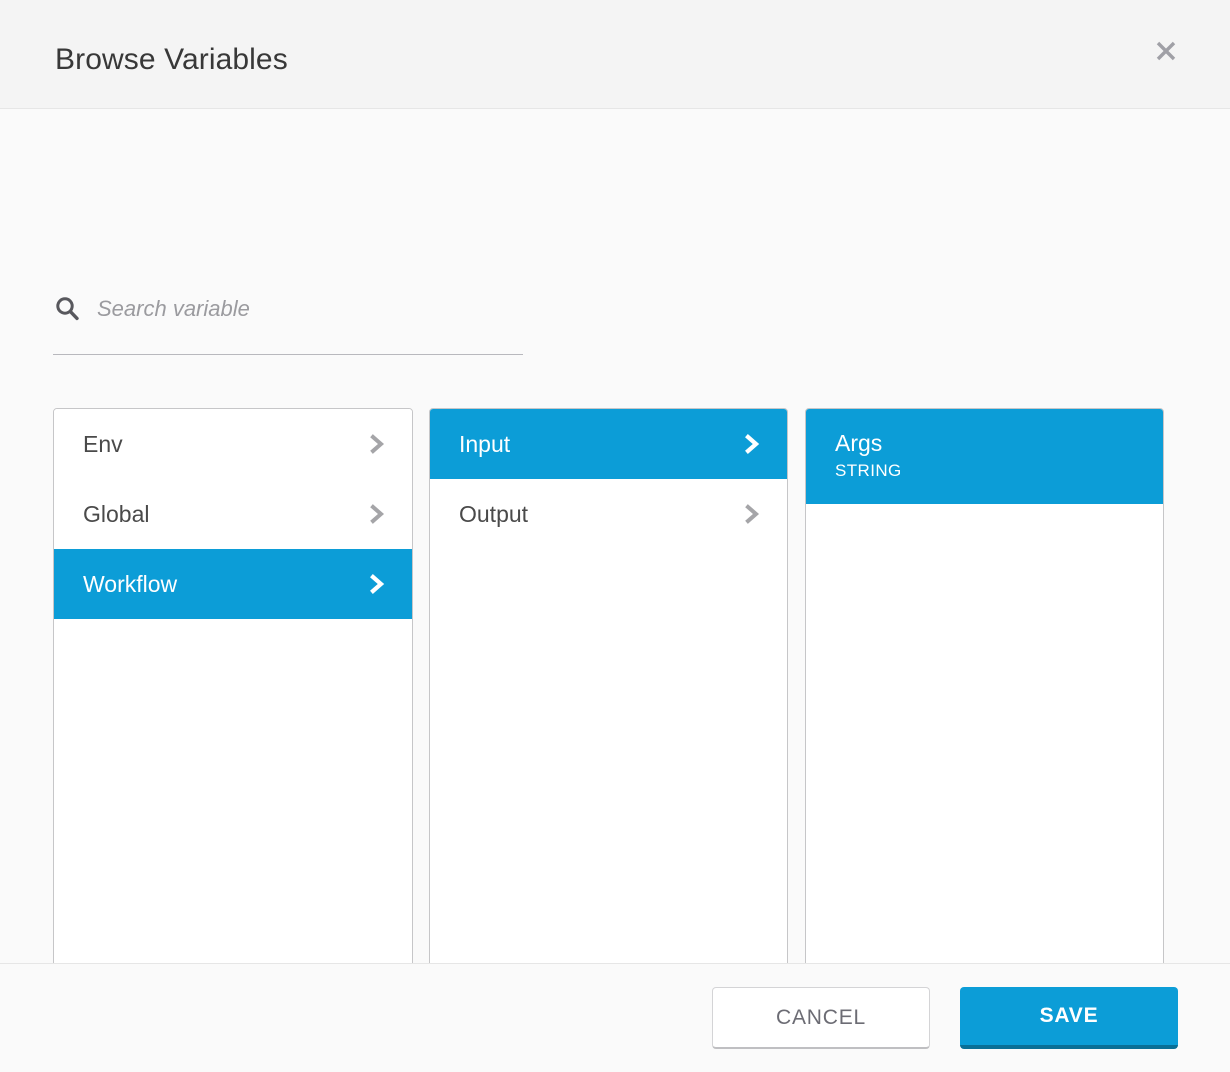 This screenshot has height=1072, width=1230. I want to click on list-item-labels: Args STRING, so click(988, 456).